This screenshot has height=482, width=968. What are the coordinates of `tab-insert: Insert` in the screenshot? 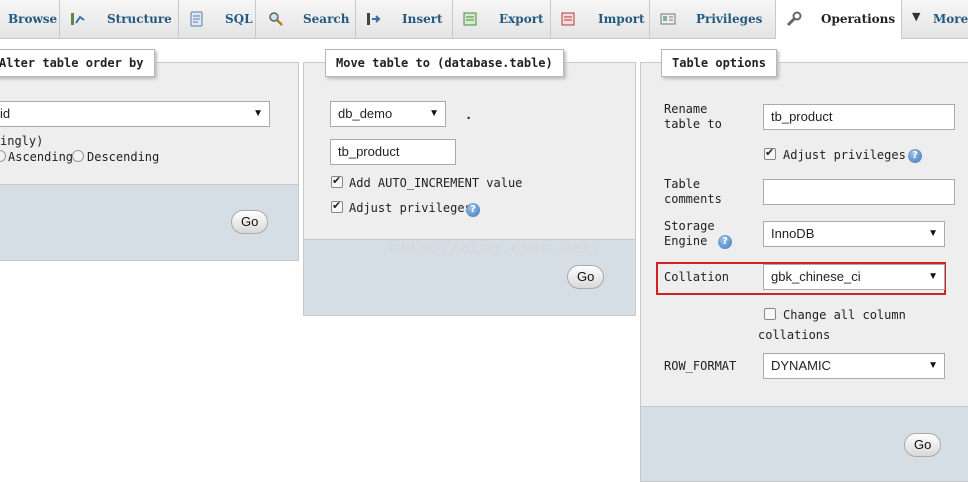 It's located at (404, 19).